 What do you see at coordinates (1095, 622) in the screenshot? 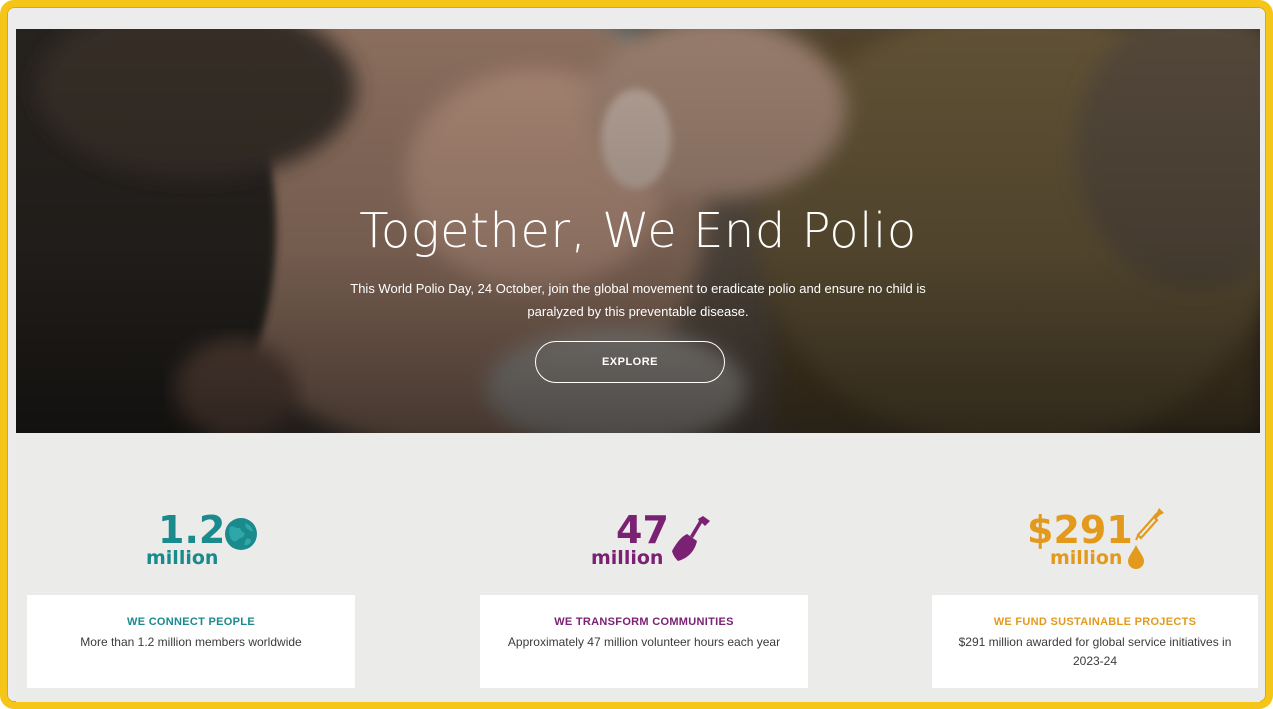
I see `stat-title: WE FUND SUSTAINABLE PROJECTS` at bounding box center [1095, 622].